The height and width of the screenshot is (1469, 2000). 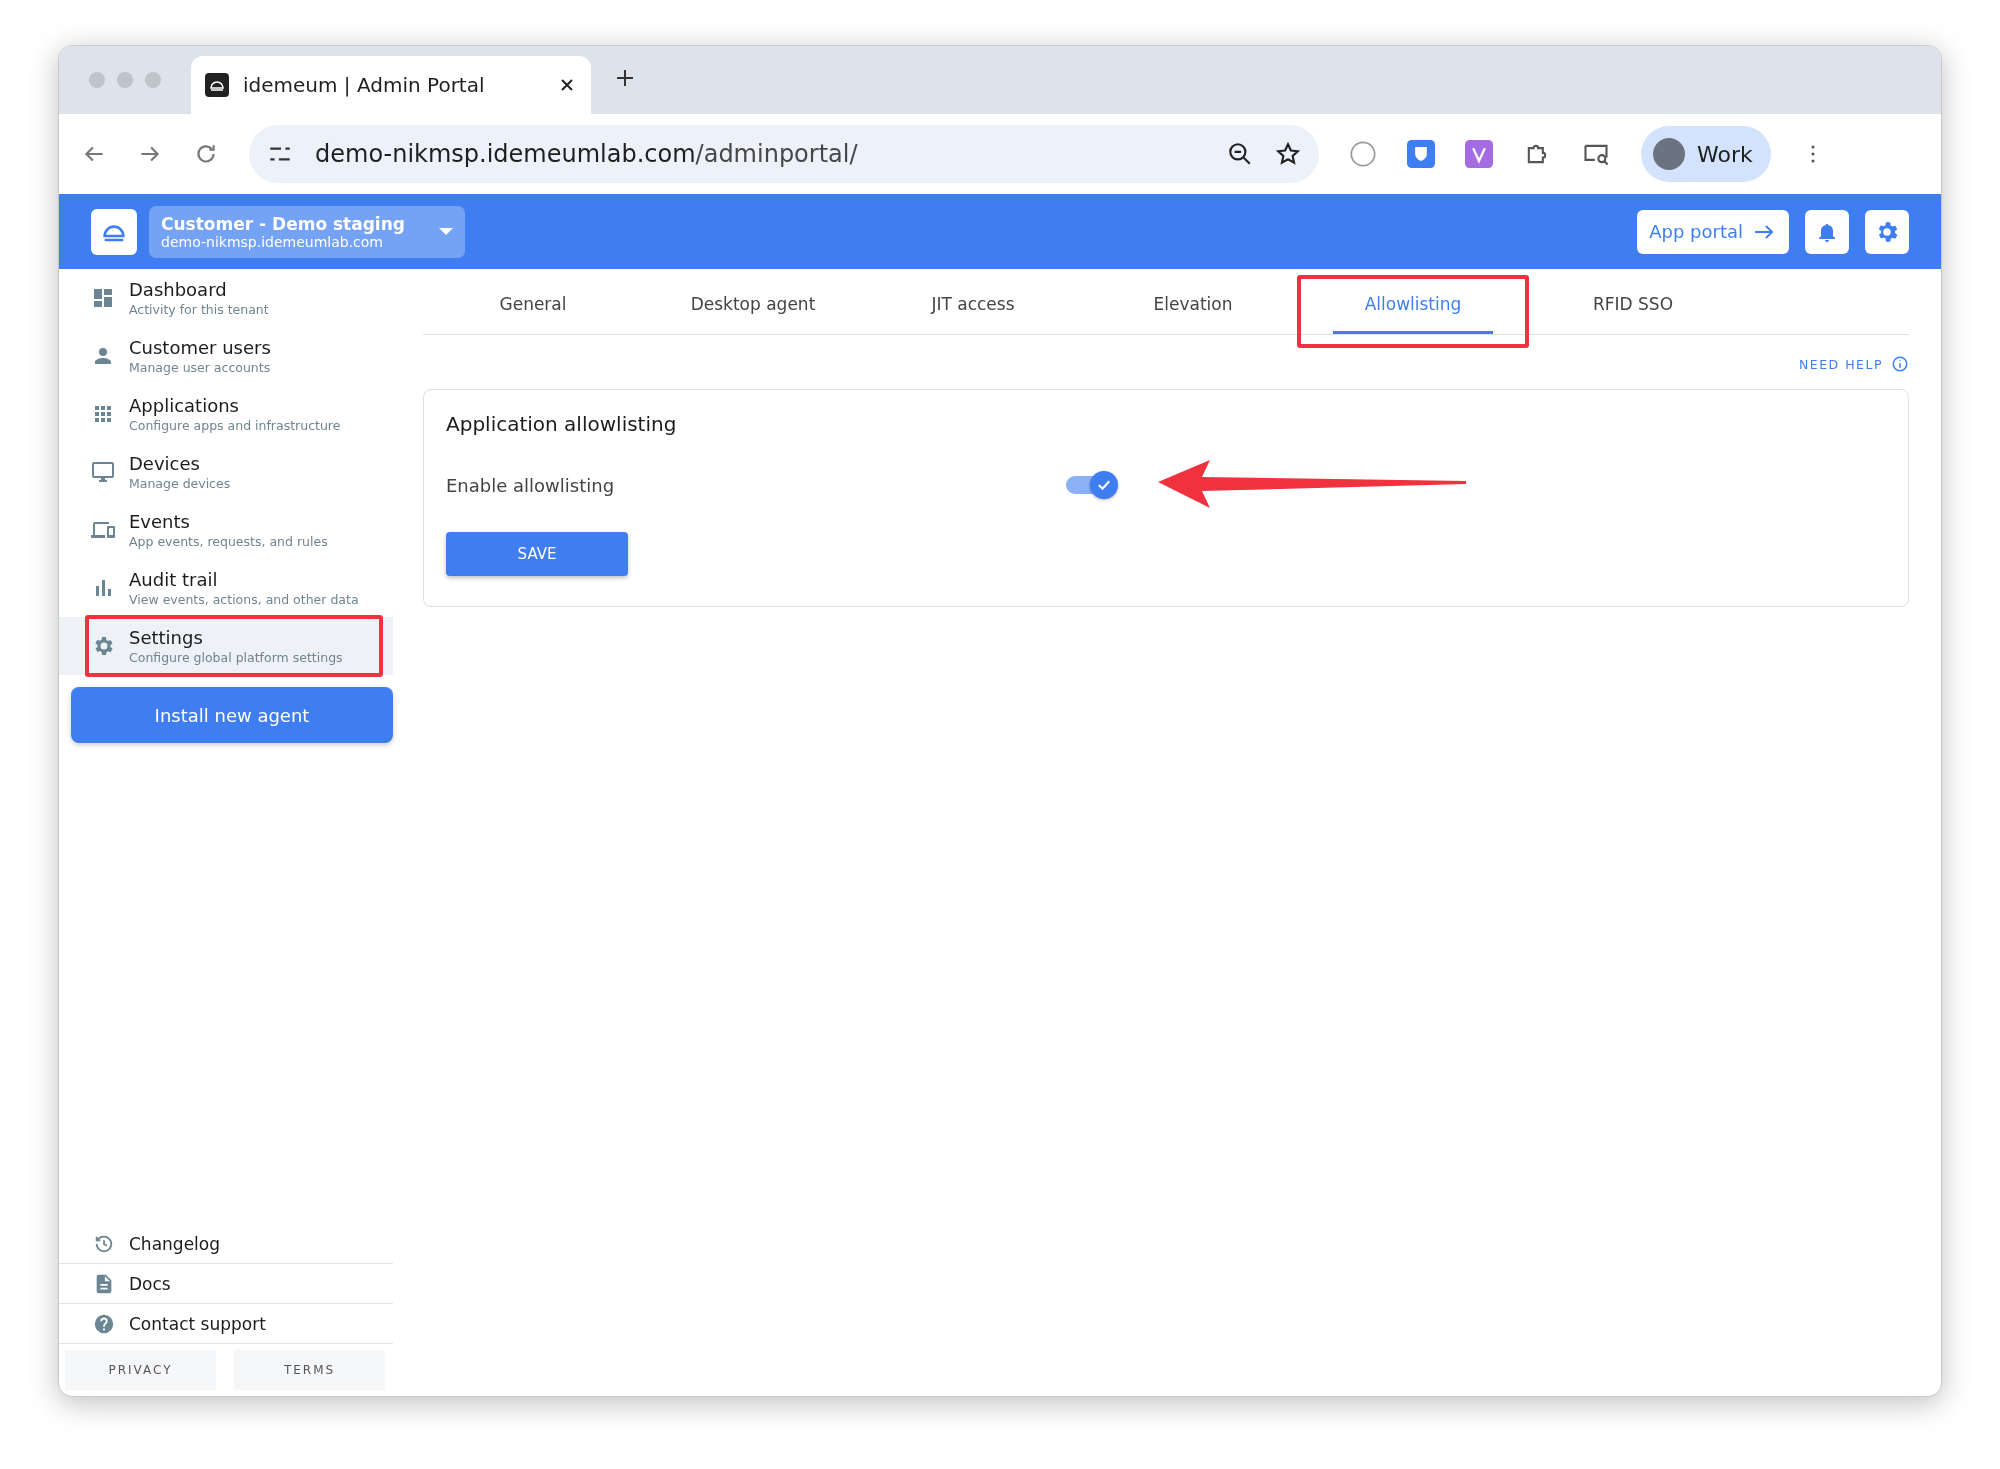 What do you see at coordinates (140, 1370) in the screenshot?
I see `legal-link: PRIVACY` at bounding box center [140, 1370].